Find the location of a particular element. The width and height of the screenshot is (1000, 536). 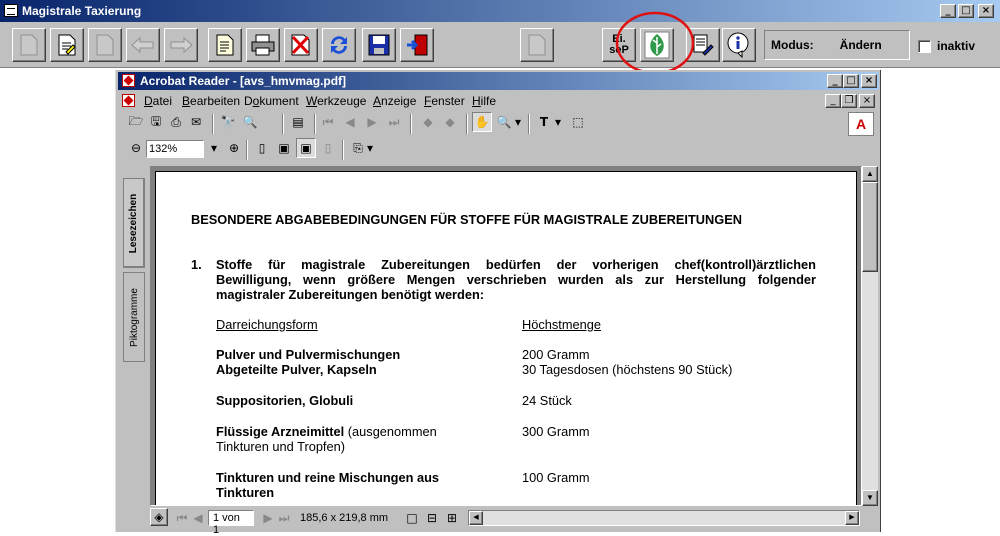

status-last-page-icon: ⏭ is located at coordinates (284, 518).